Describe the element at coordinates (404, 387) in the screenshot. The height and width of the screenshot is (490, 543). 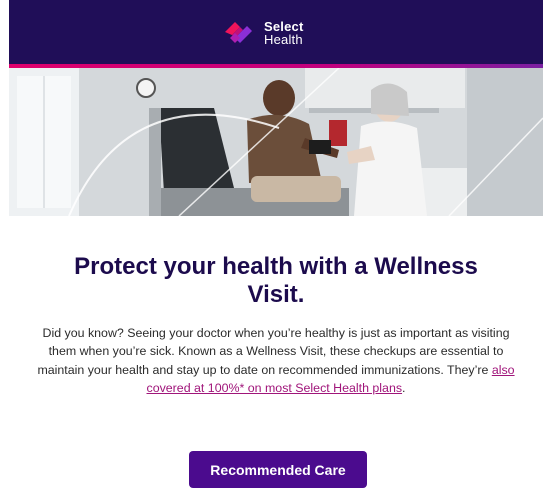
I see `body-end: .` at that location.